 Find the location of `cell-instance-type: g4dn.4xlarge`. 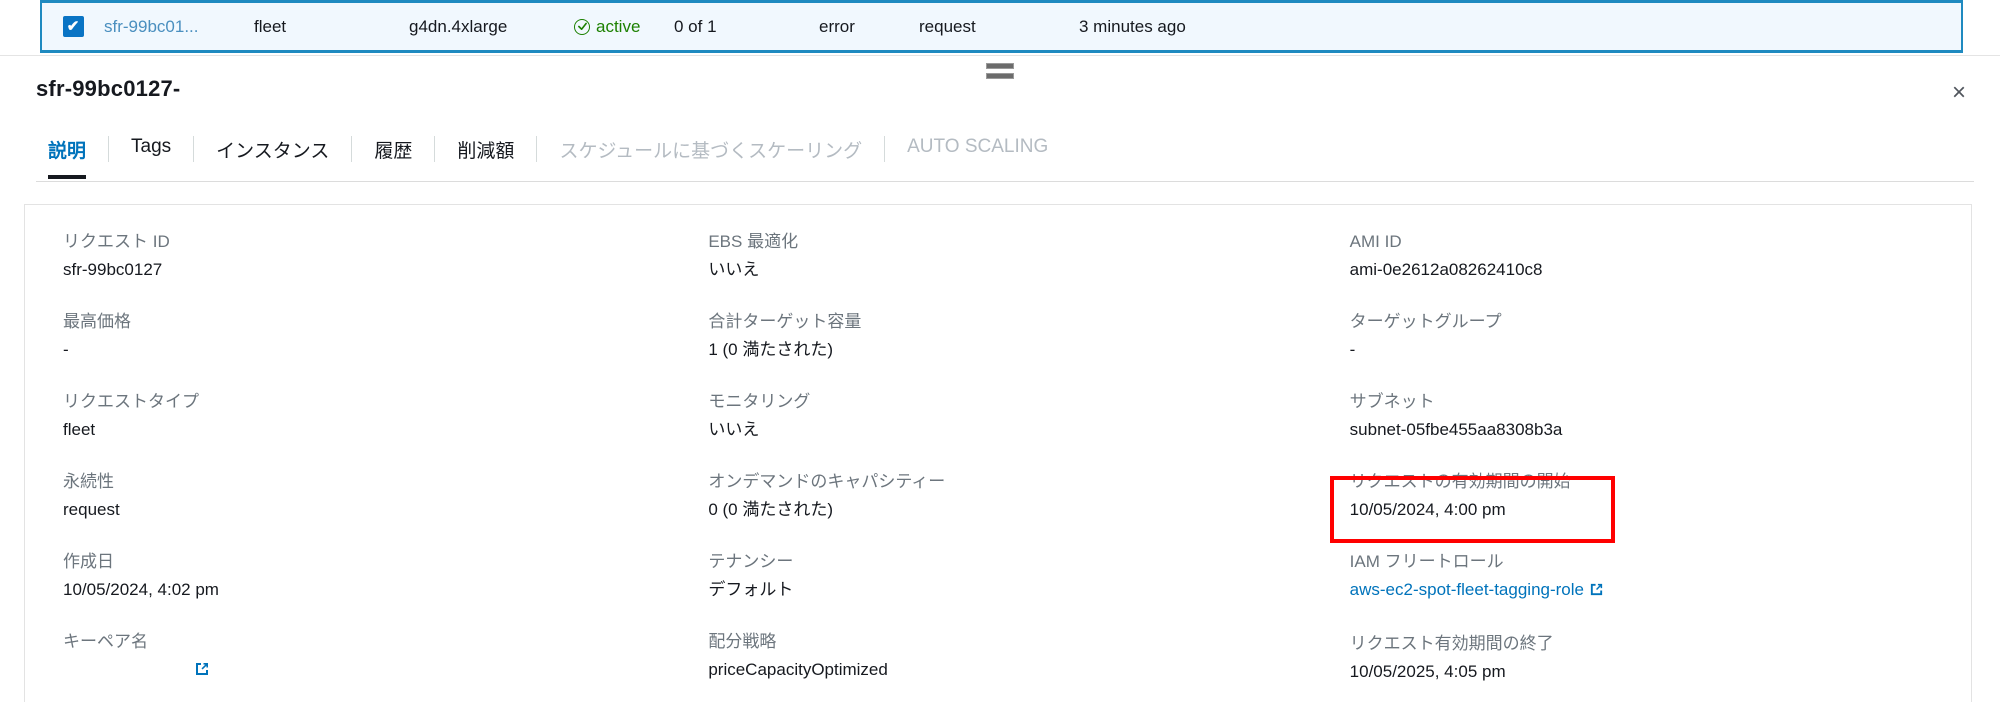

cell-instance-type: g4dn.4xlarge is located at coordinates (458, 26).